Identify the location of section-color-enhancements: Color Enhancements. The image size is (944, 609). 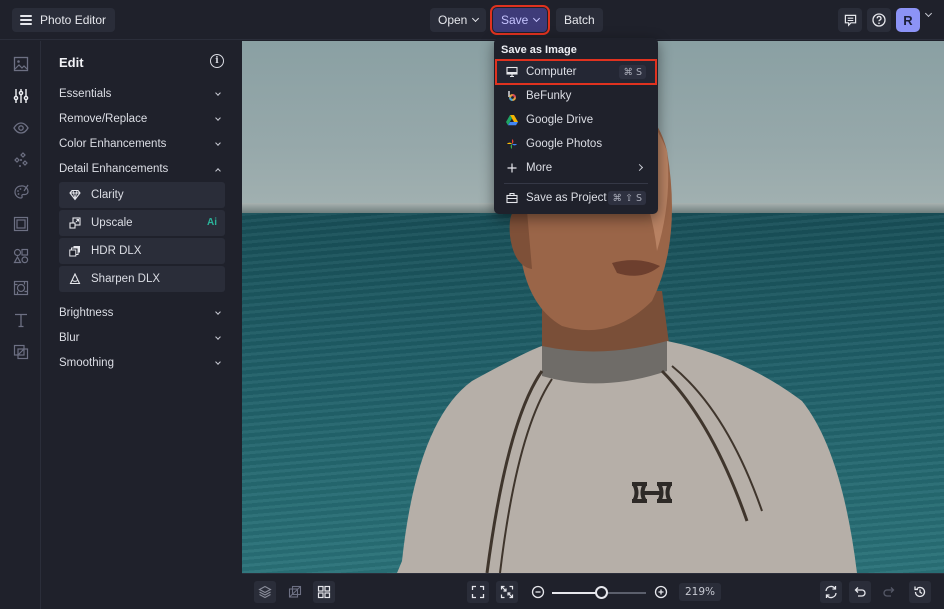
(142, 144).